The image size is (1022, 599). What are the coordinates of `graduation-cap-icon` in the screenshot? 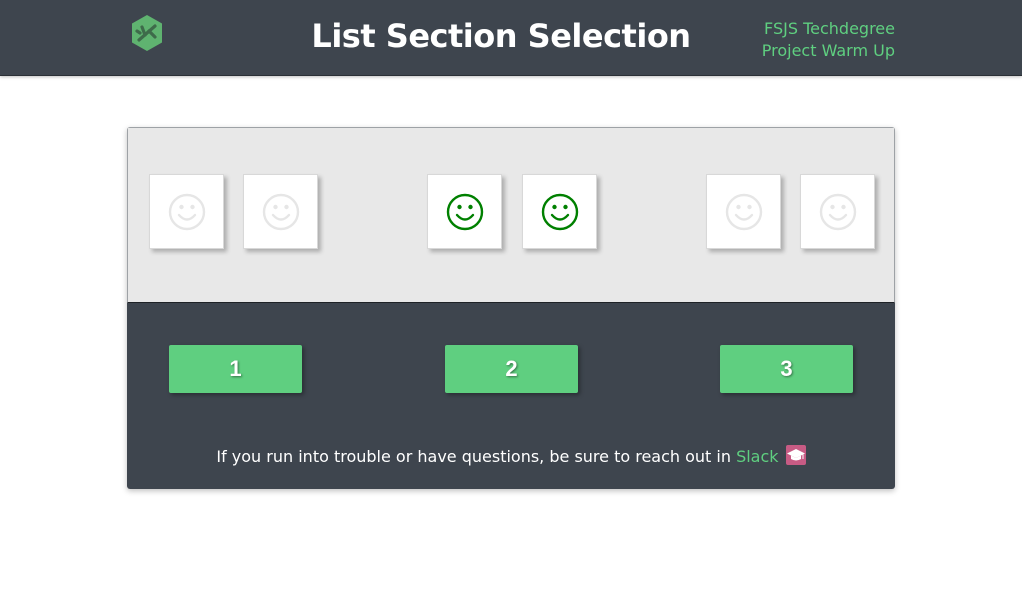 It's located at (795, 455).